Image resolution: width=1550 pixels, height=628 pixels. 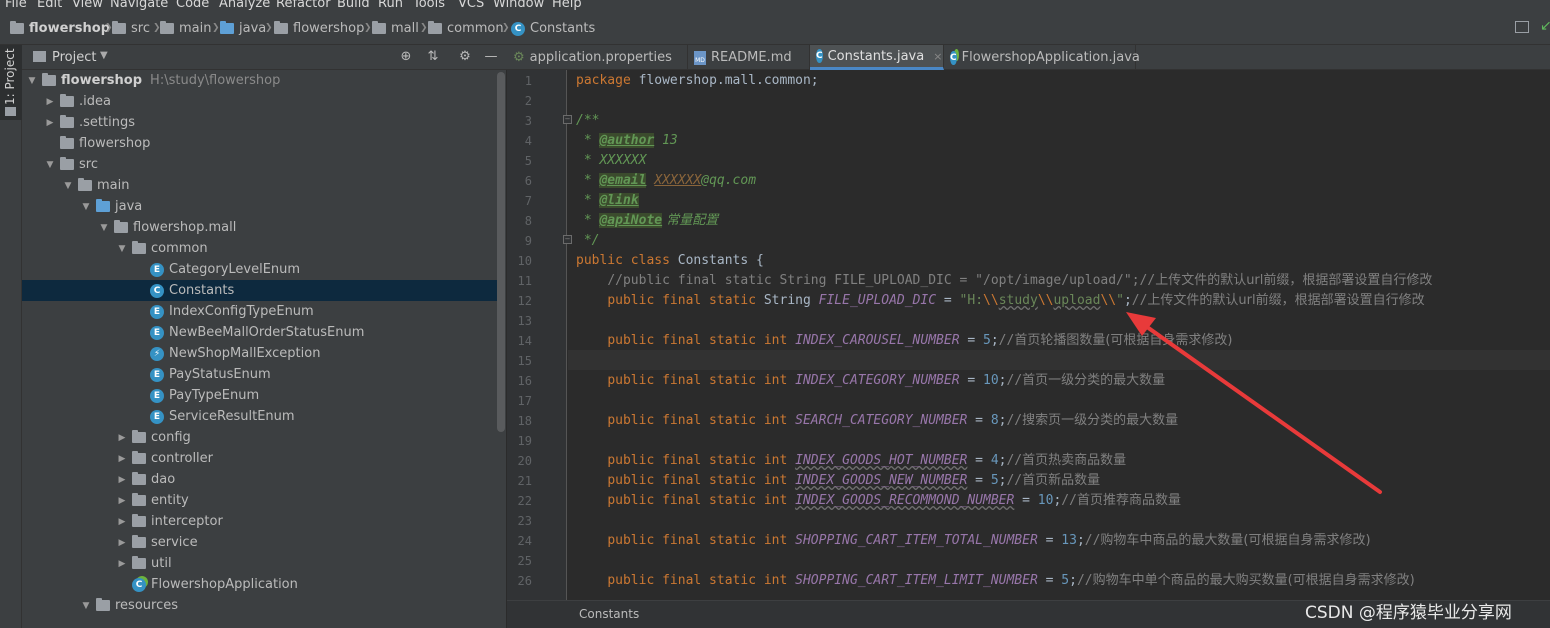 What do you see at coordinates (243, 28) in the screenshot?
I see `breadcrumb-item: java` at bounding box center [243, 28].